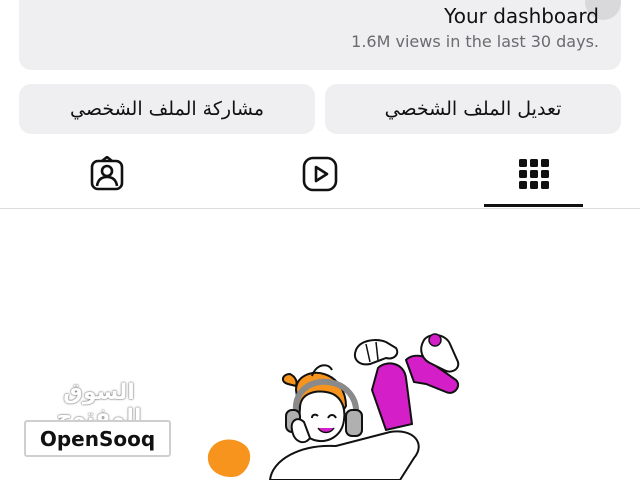  I want to click on reels-icon, so click(320, 174).